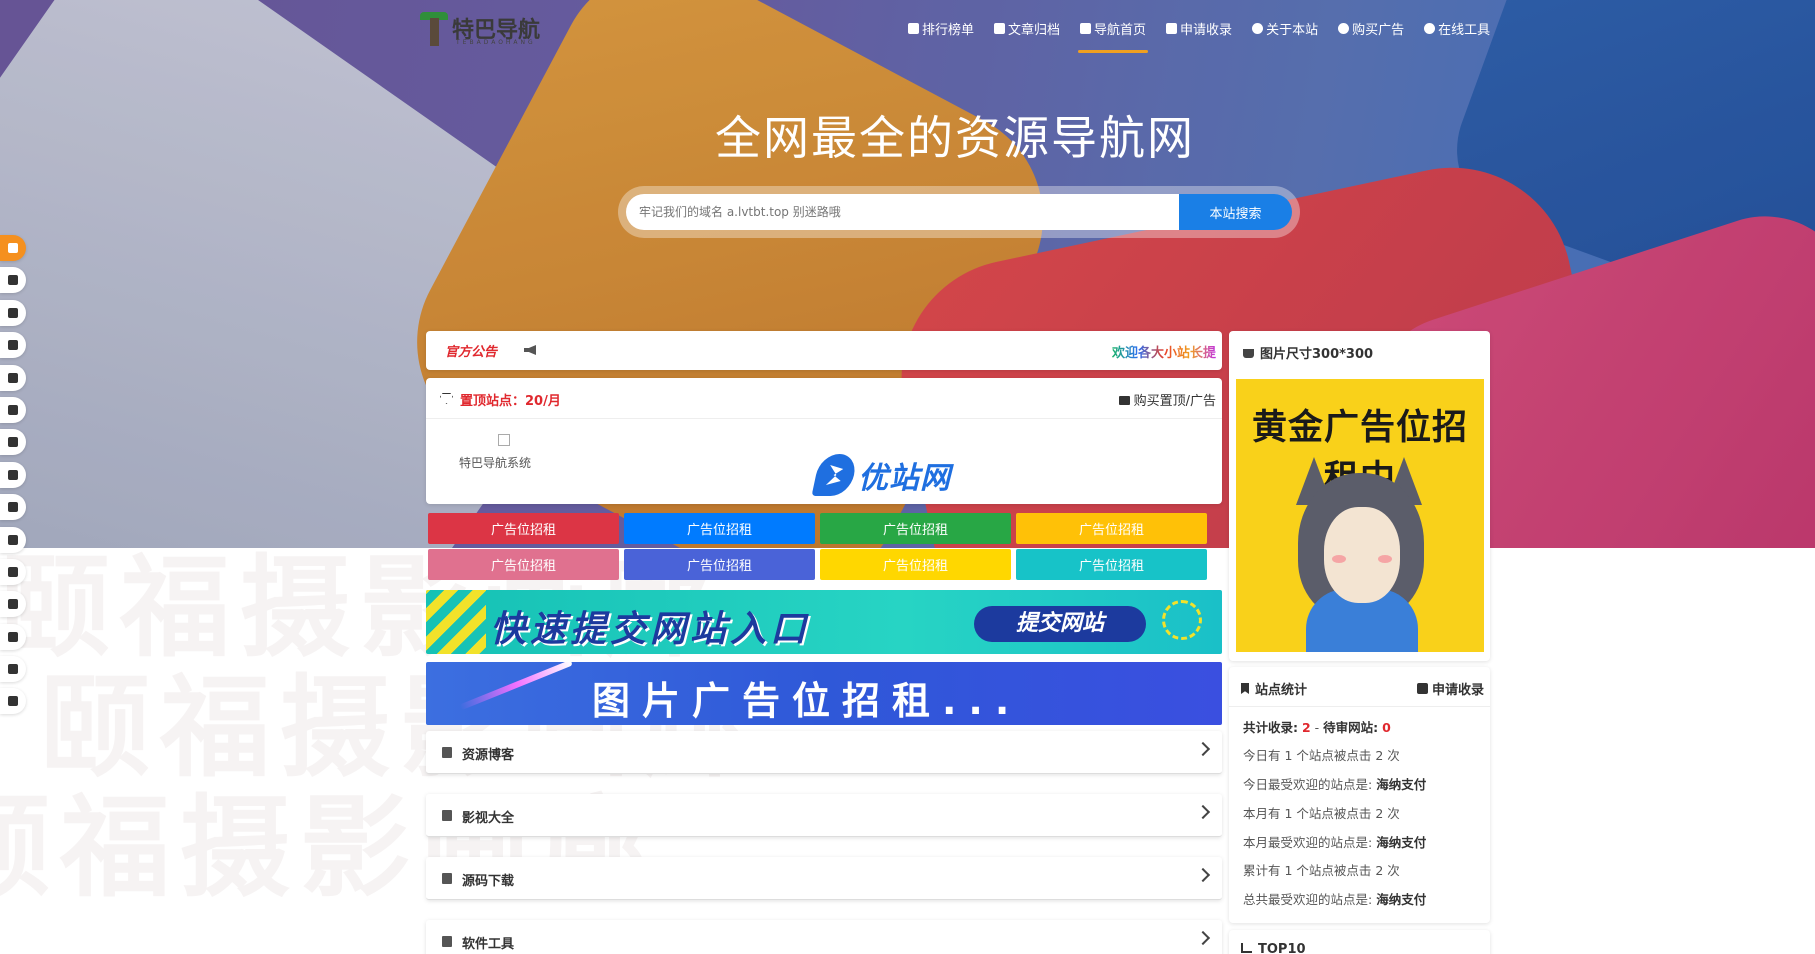 The image size is (1815, 954). Describe the element at coordinates (1422, 688) in the screenshot. I see `plus-square-icon` at that location.